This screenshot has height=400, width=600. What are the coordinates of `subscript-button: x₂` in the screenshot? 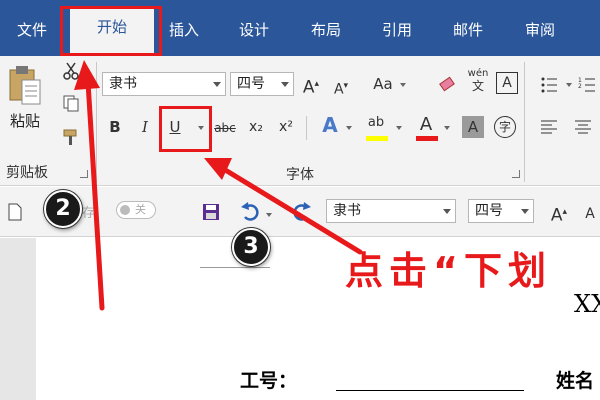 It's located at (256, 127).